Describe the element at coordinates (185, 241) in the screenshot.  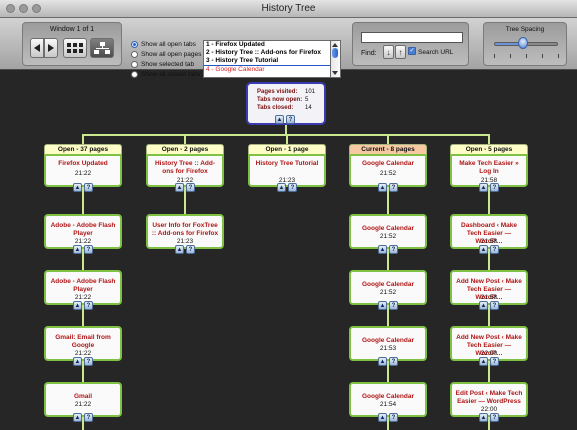
I see `page-time: 21:23` at that location.